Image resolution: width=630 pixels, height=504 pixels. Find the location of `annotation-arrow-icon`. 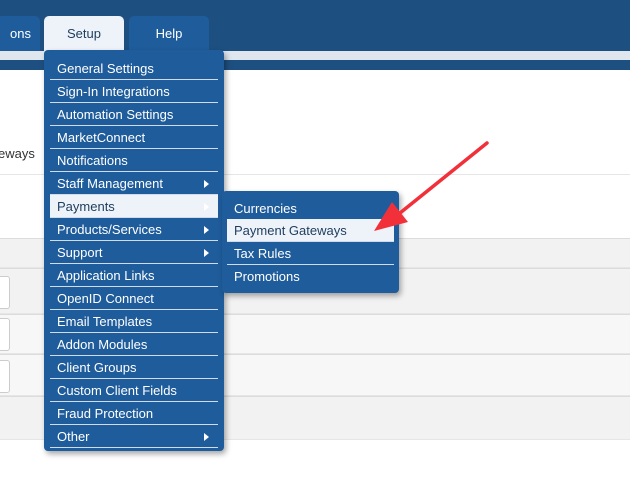

annotation-arrow-icon is located at coordinates (431, 186).